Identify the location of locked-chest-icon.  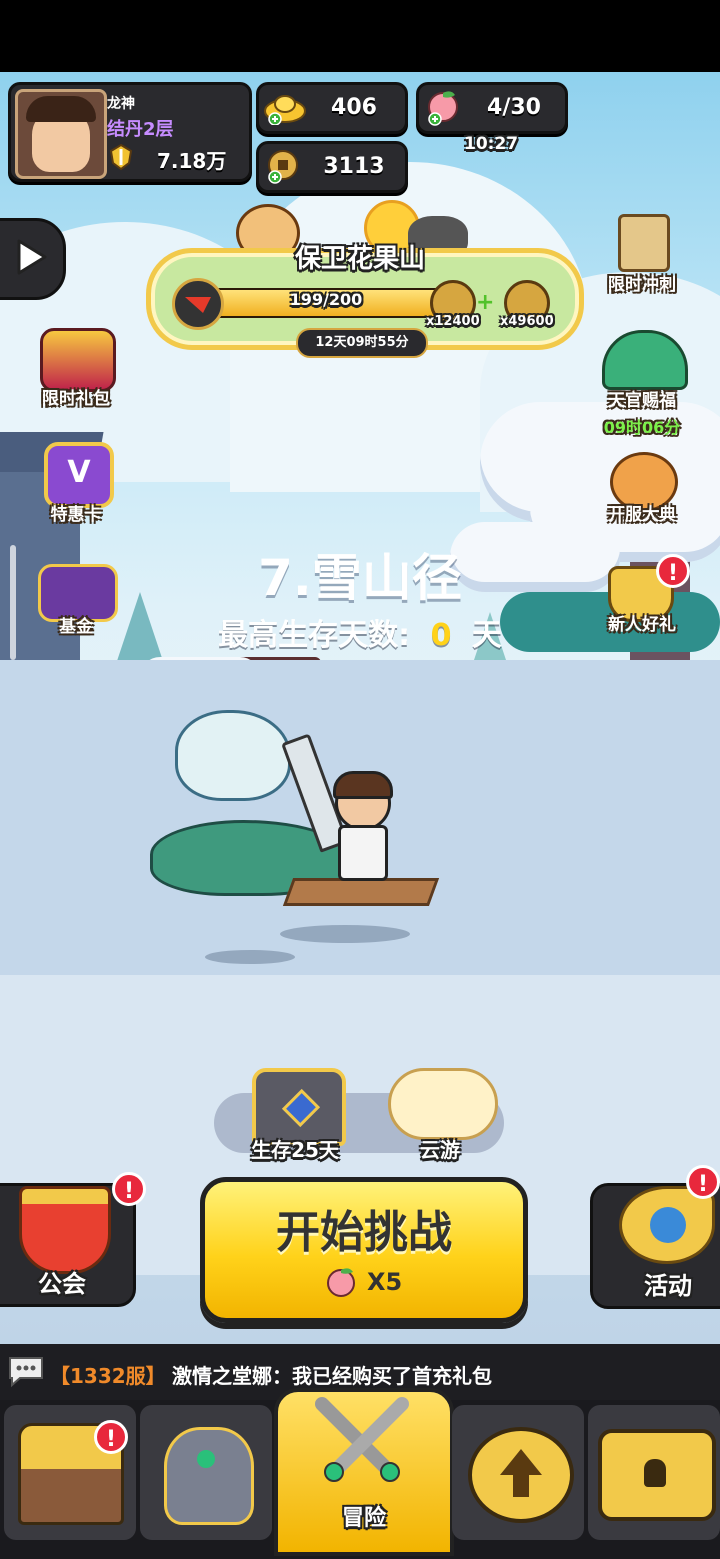
(657, 1475).